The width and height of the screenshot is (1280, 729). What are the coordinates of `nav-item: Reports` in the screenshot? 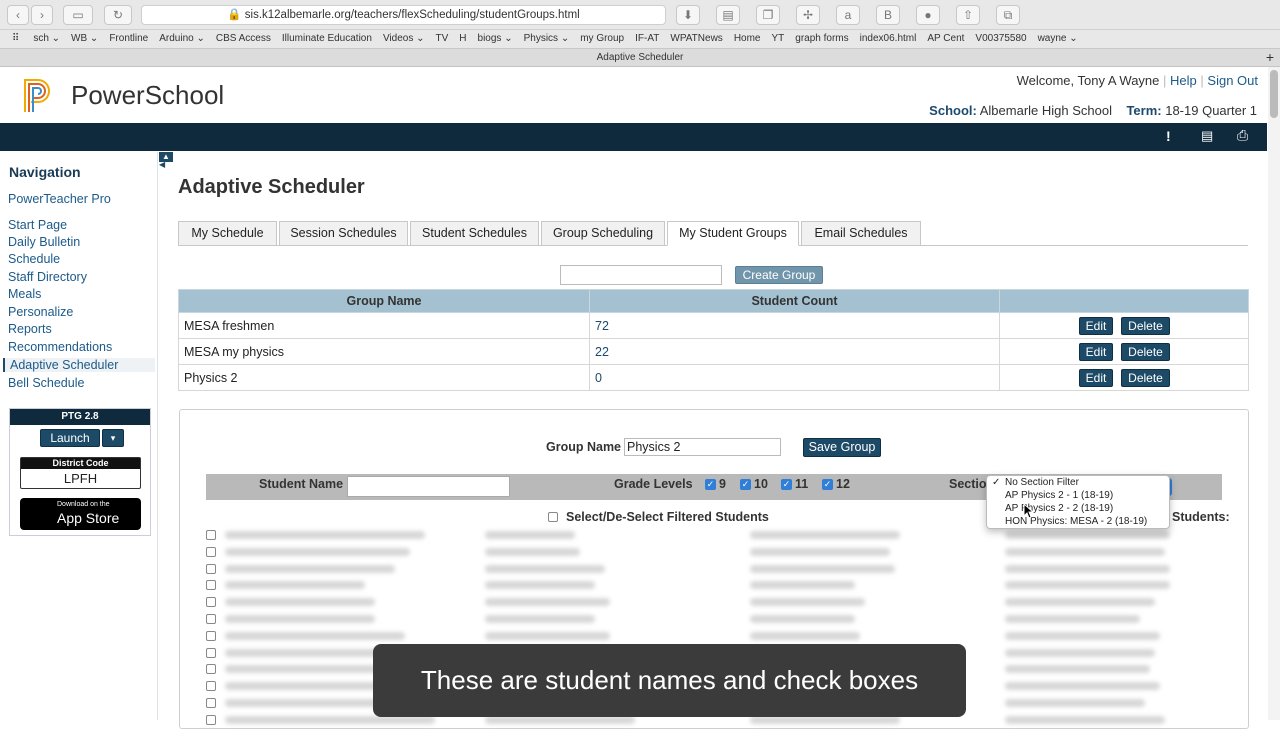 It's located at (30, 329).